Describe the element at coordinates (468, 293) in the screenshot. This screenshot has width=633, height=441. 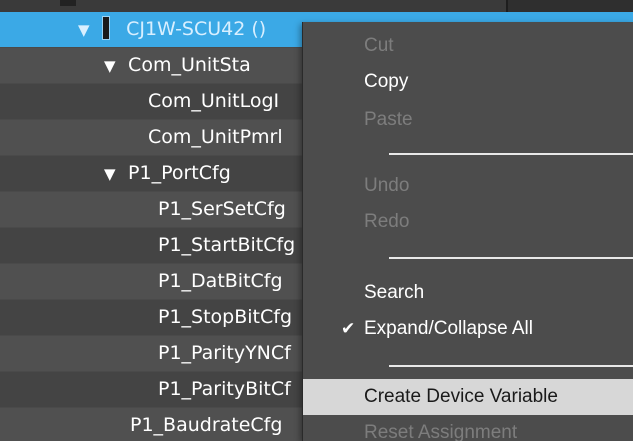
I see `menu-item-search: Search` at that location.